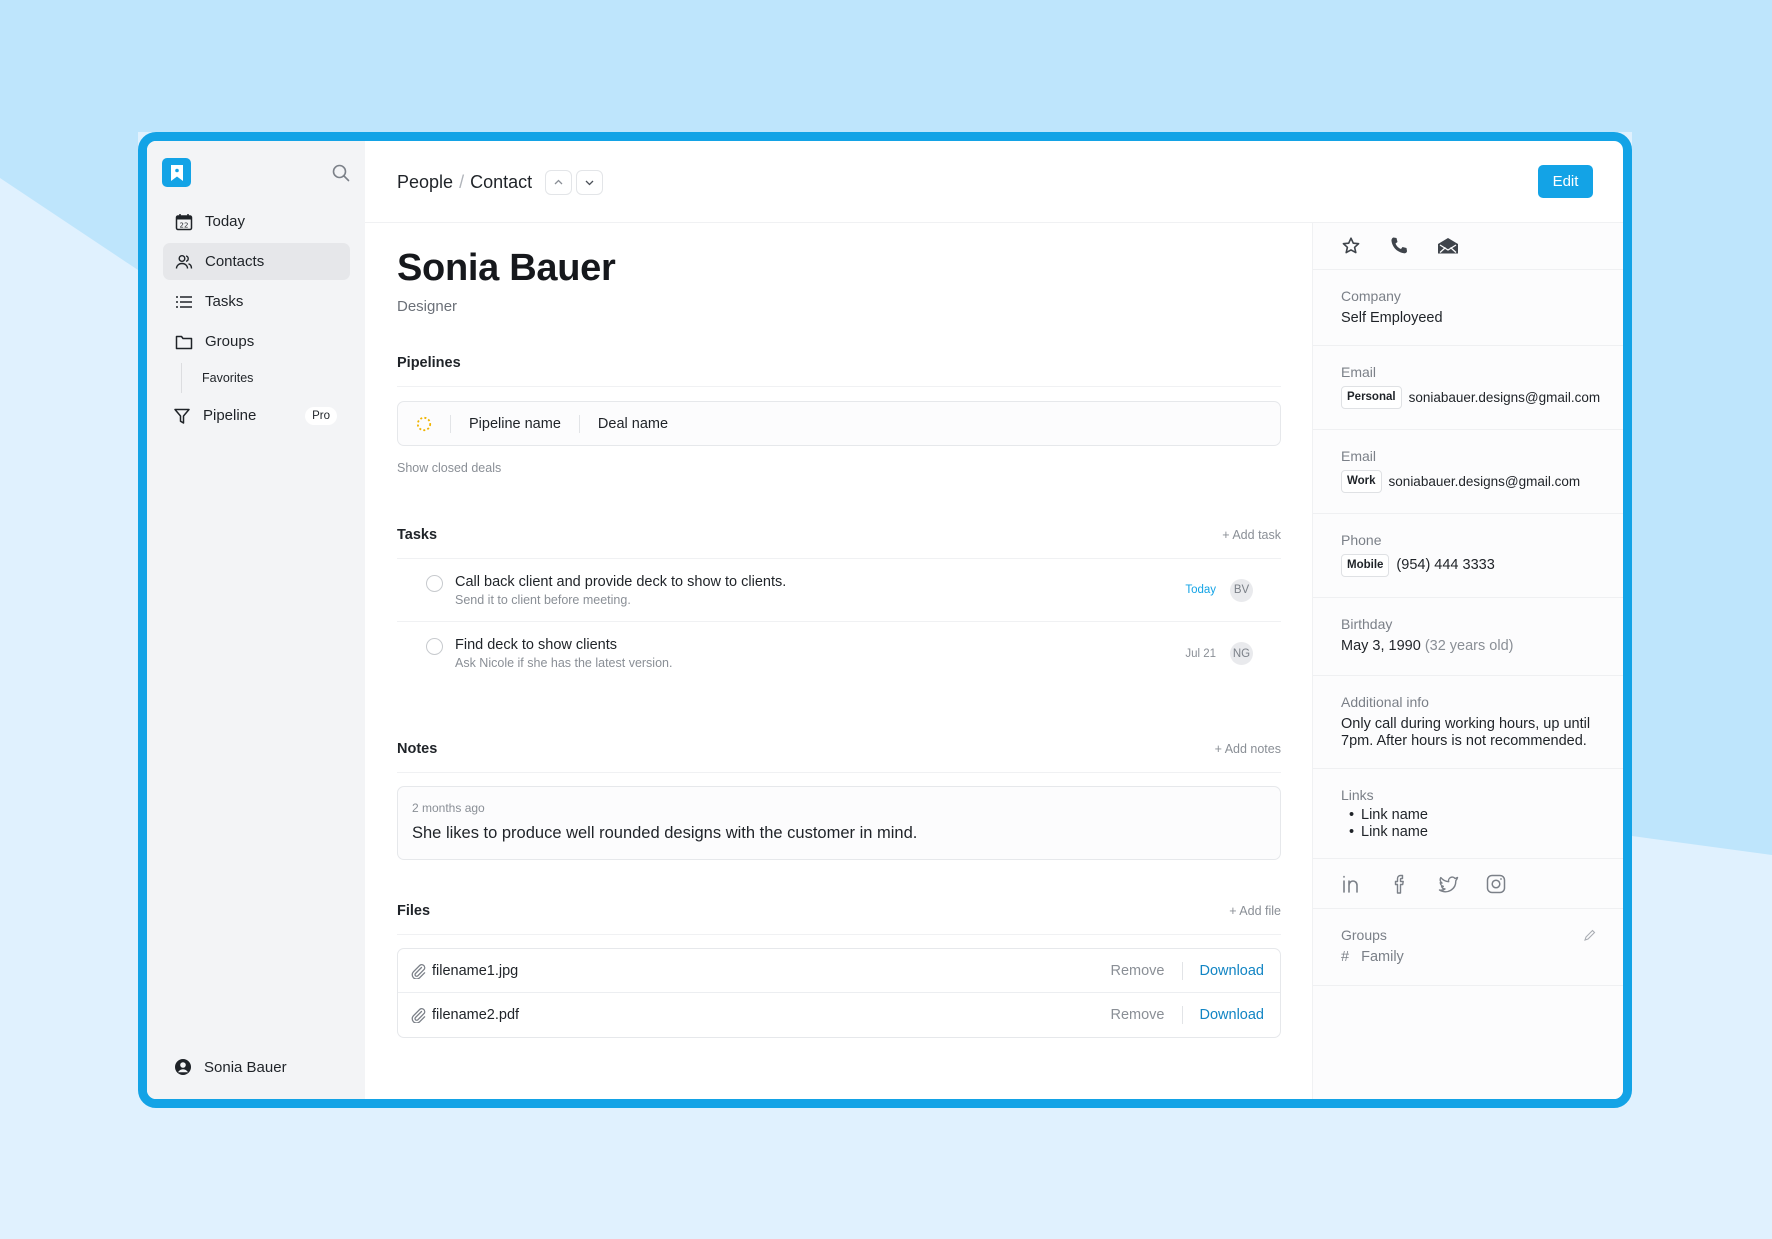  I want to click on phone-value: (954) 444 3333, so click(1445, 565).